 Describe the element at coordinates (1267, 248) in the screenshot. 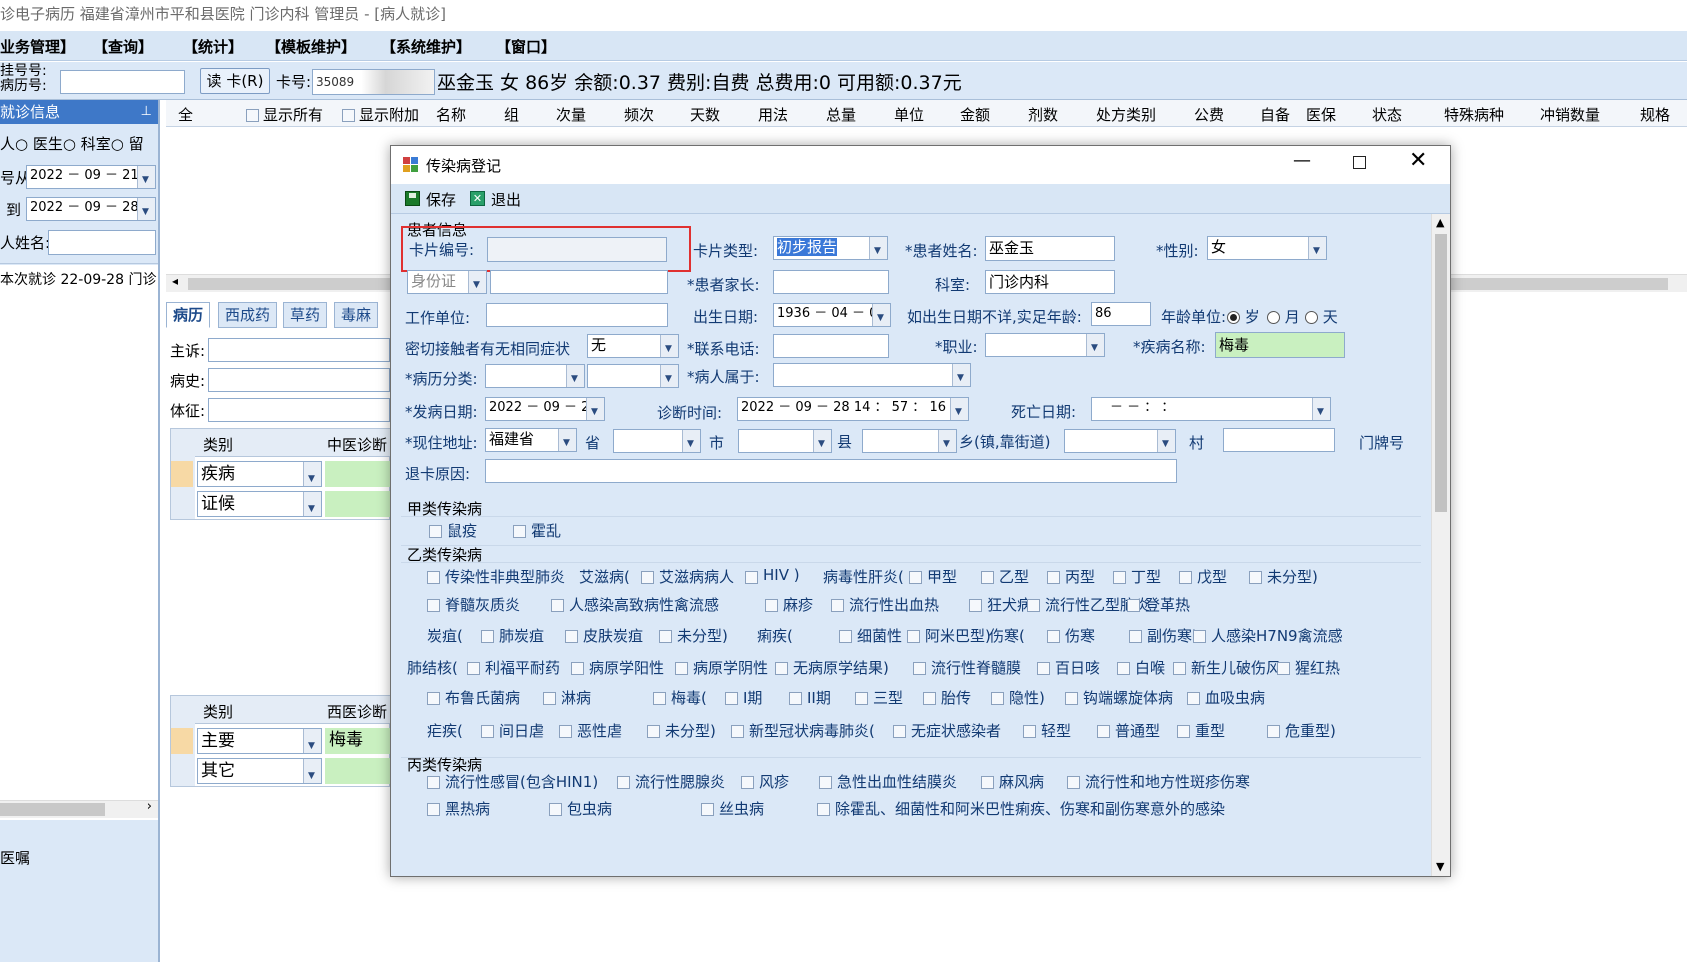

I see `sex-select: 女` at that location.